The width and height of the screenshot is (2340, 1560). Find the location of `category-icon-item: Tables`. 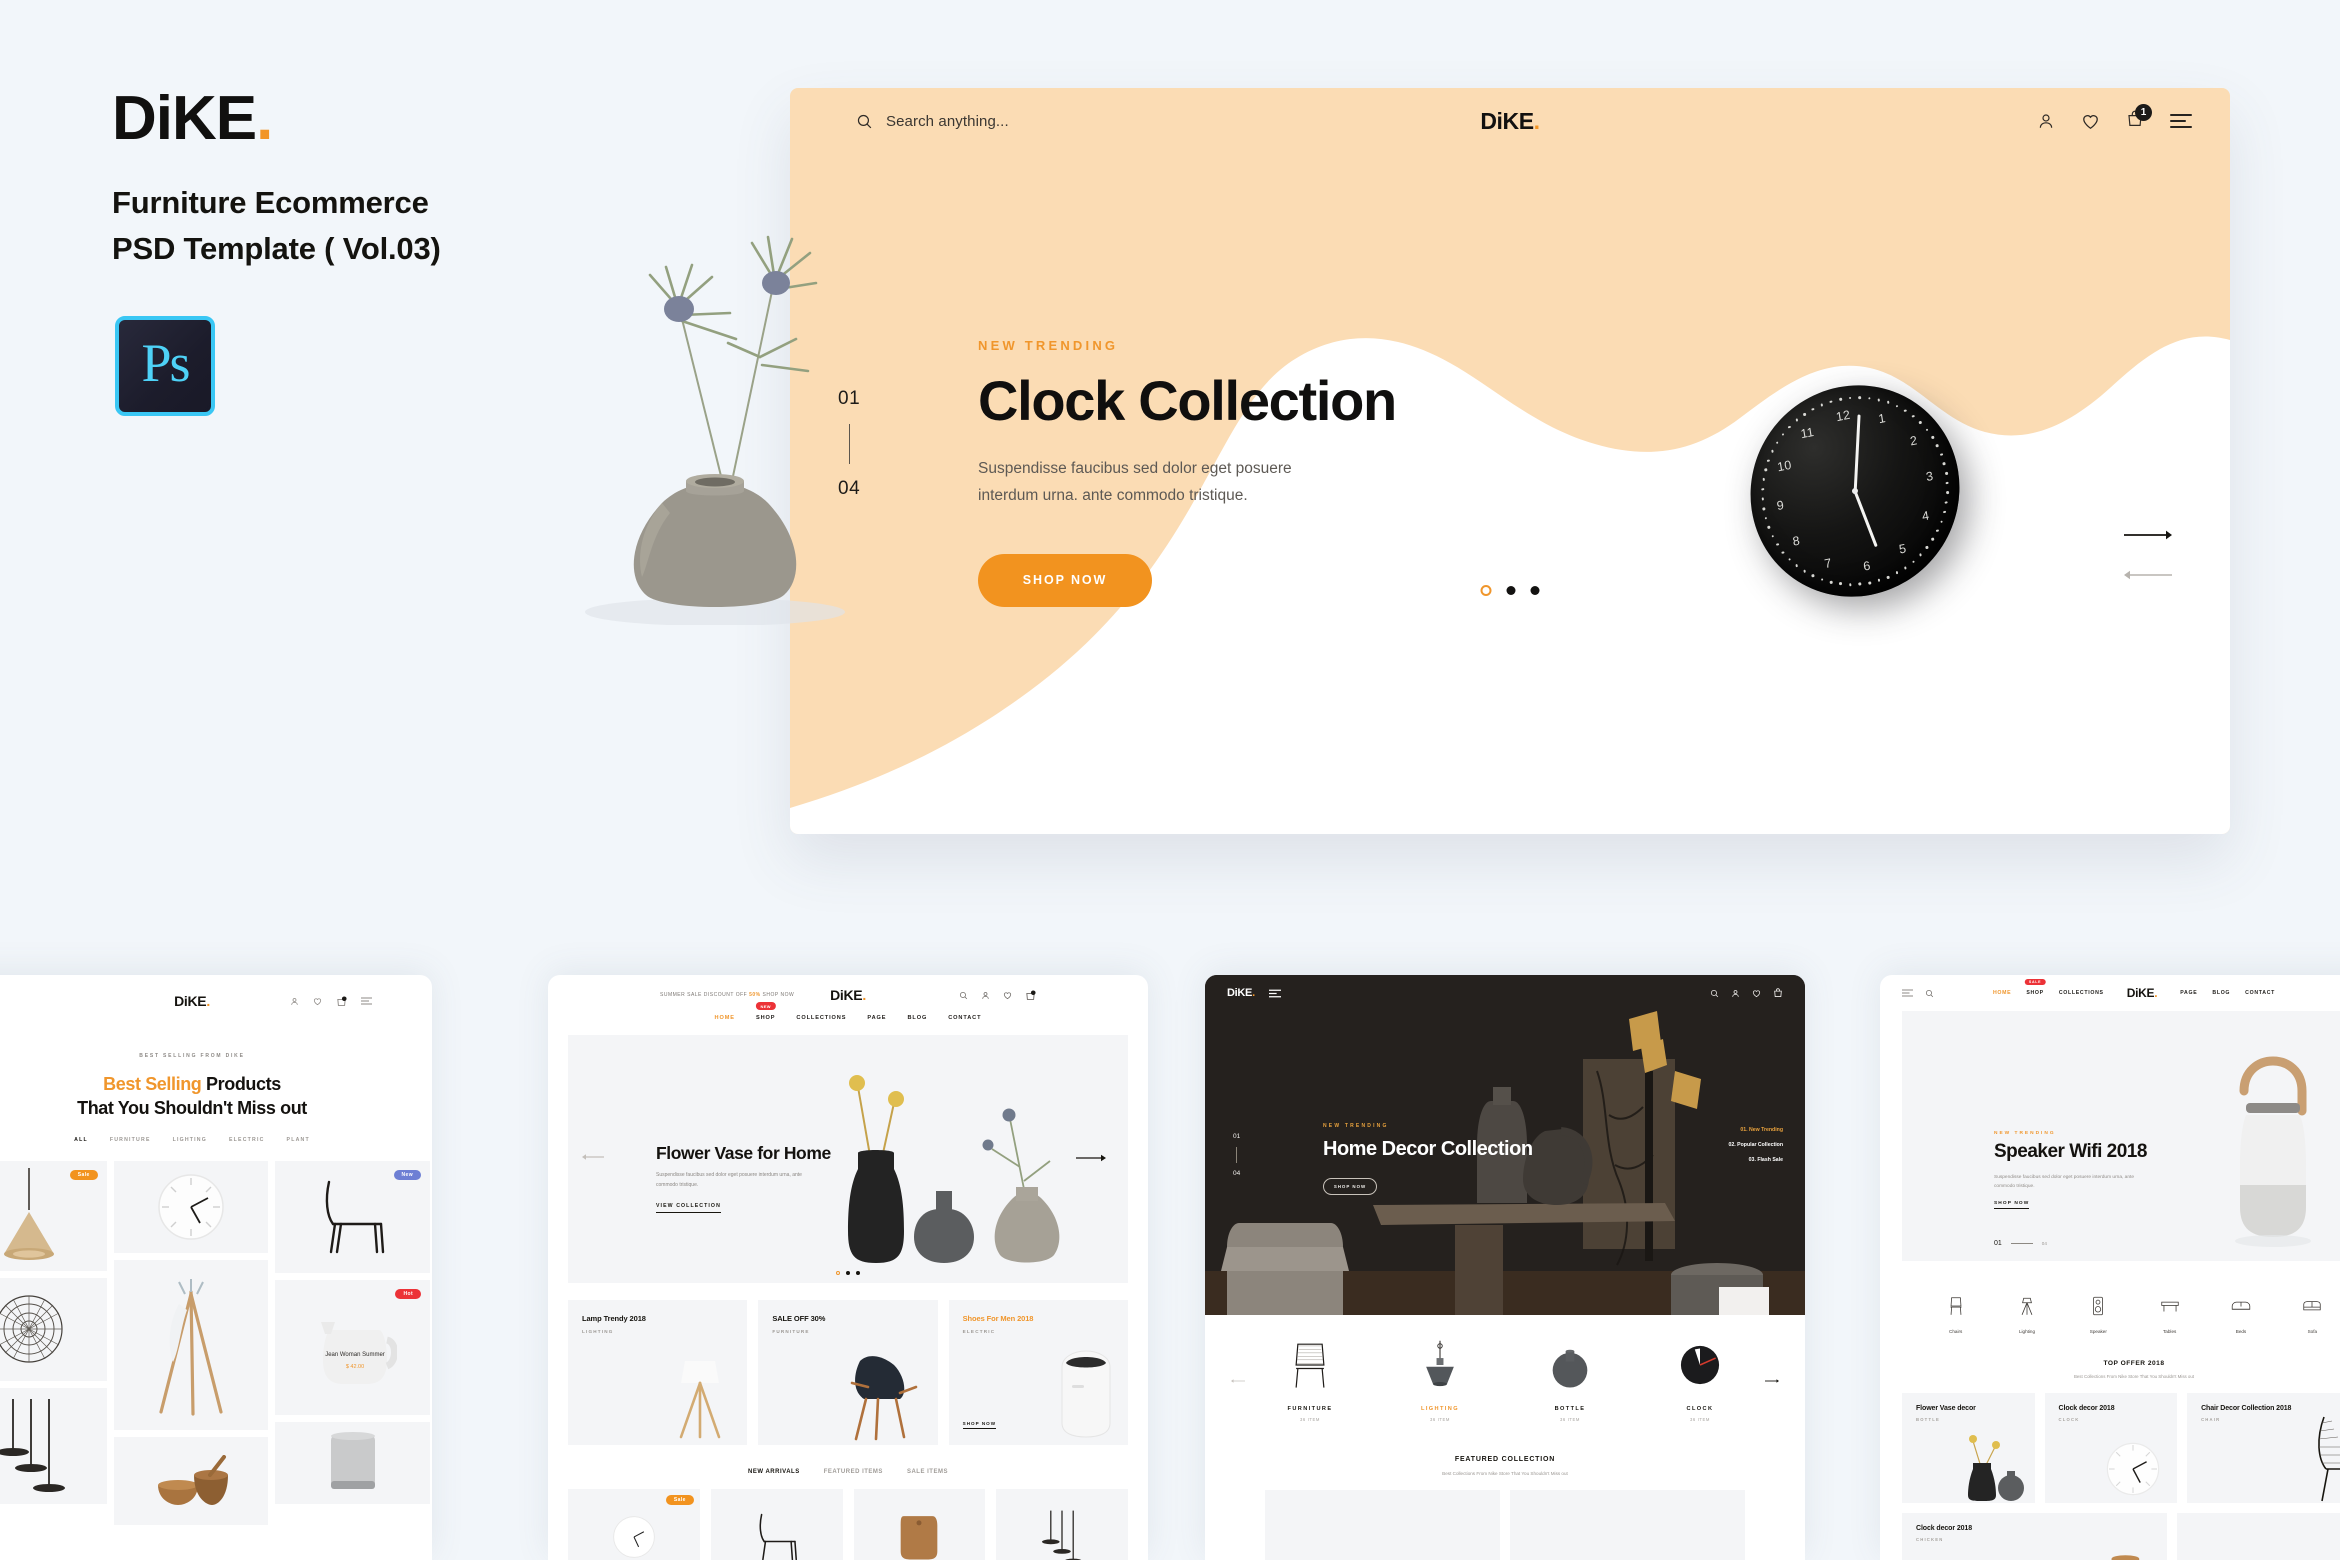

category-icon-item: Tables is located at coordinates (2169, 1314).